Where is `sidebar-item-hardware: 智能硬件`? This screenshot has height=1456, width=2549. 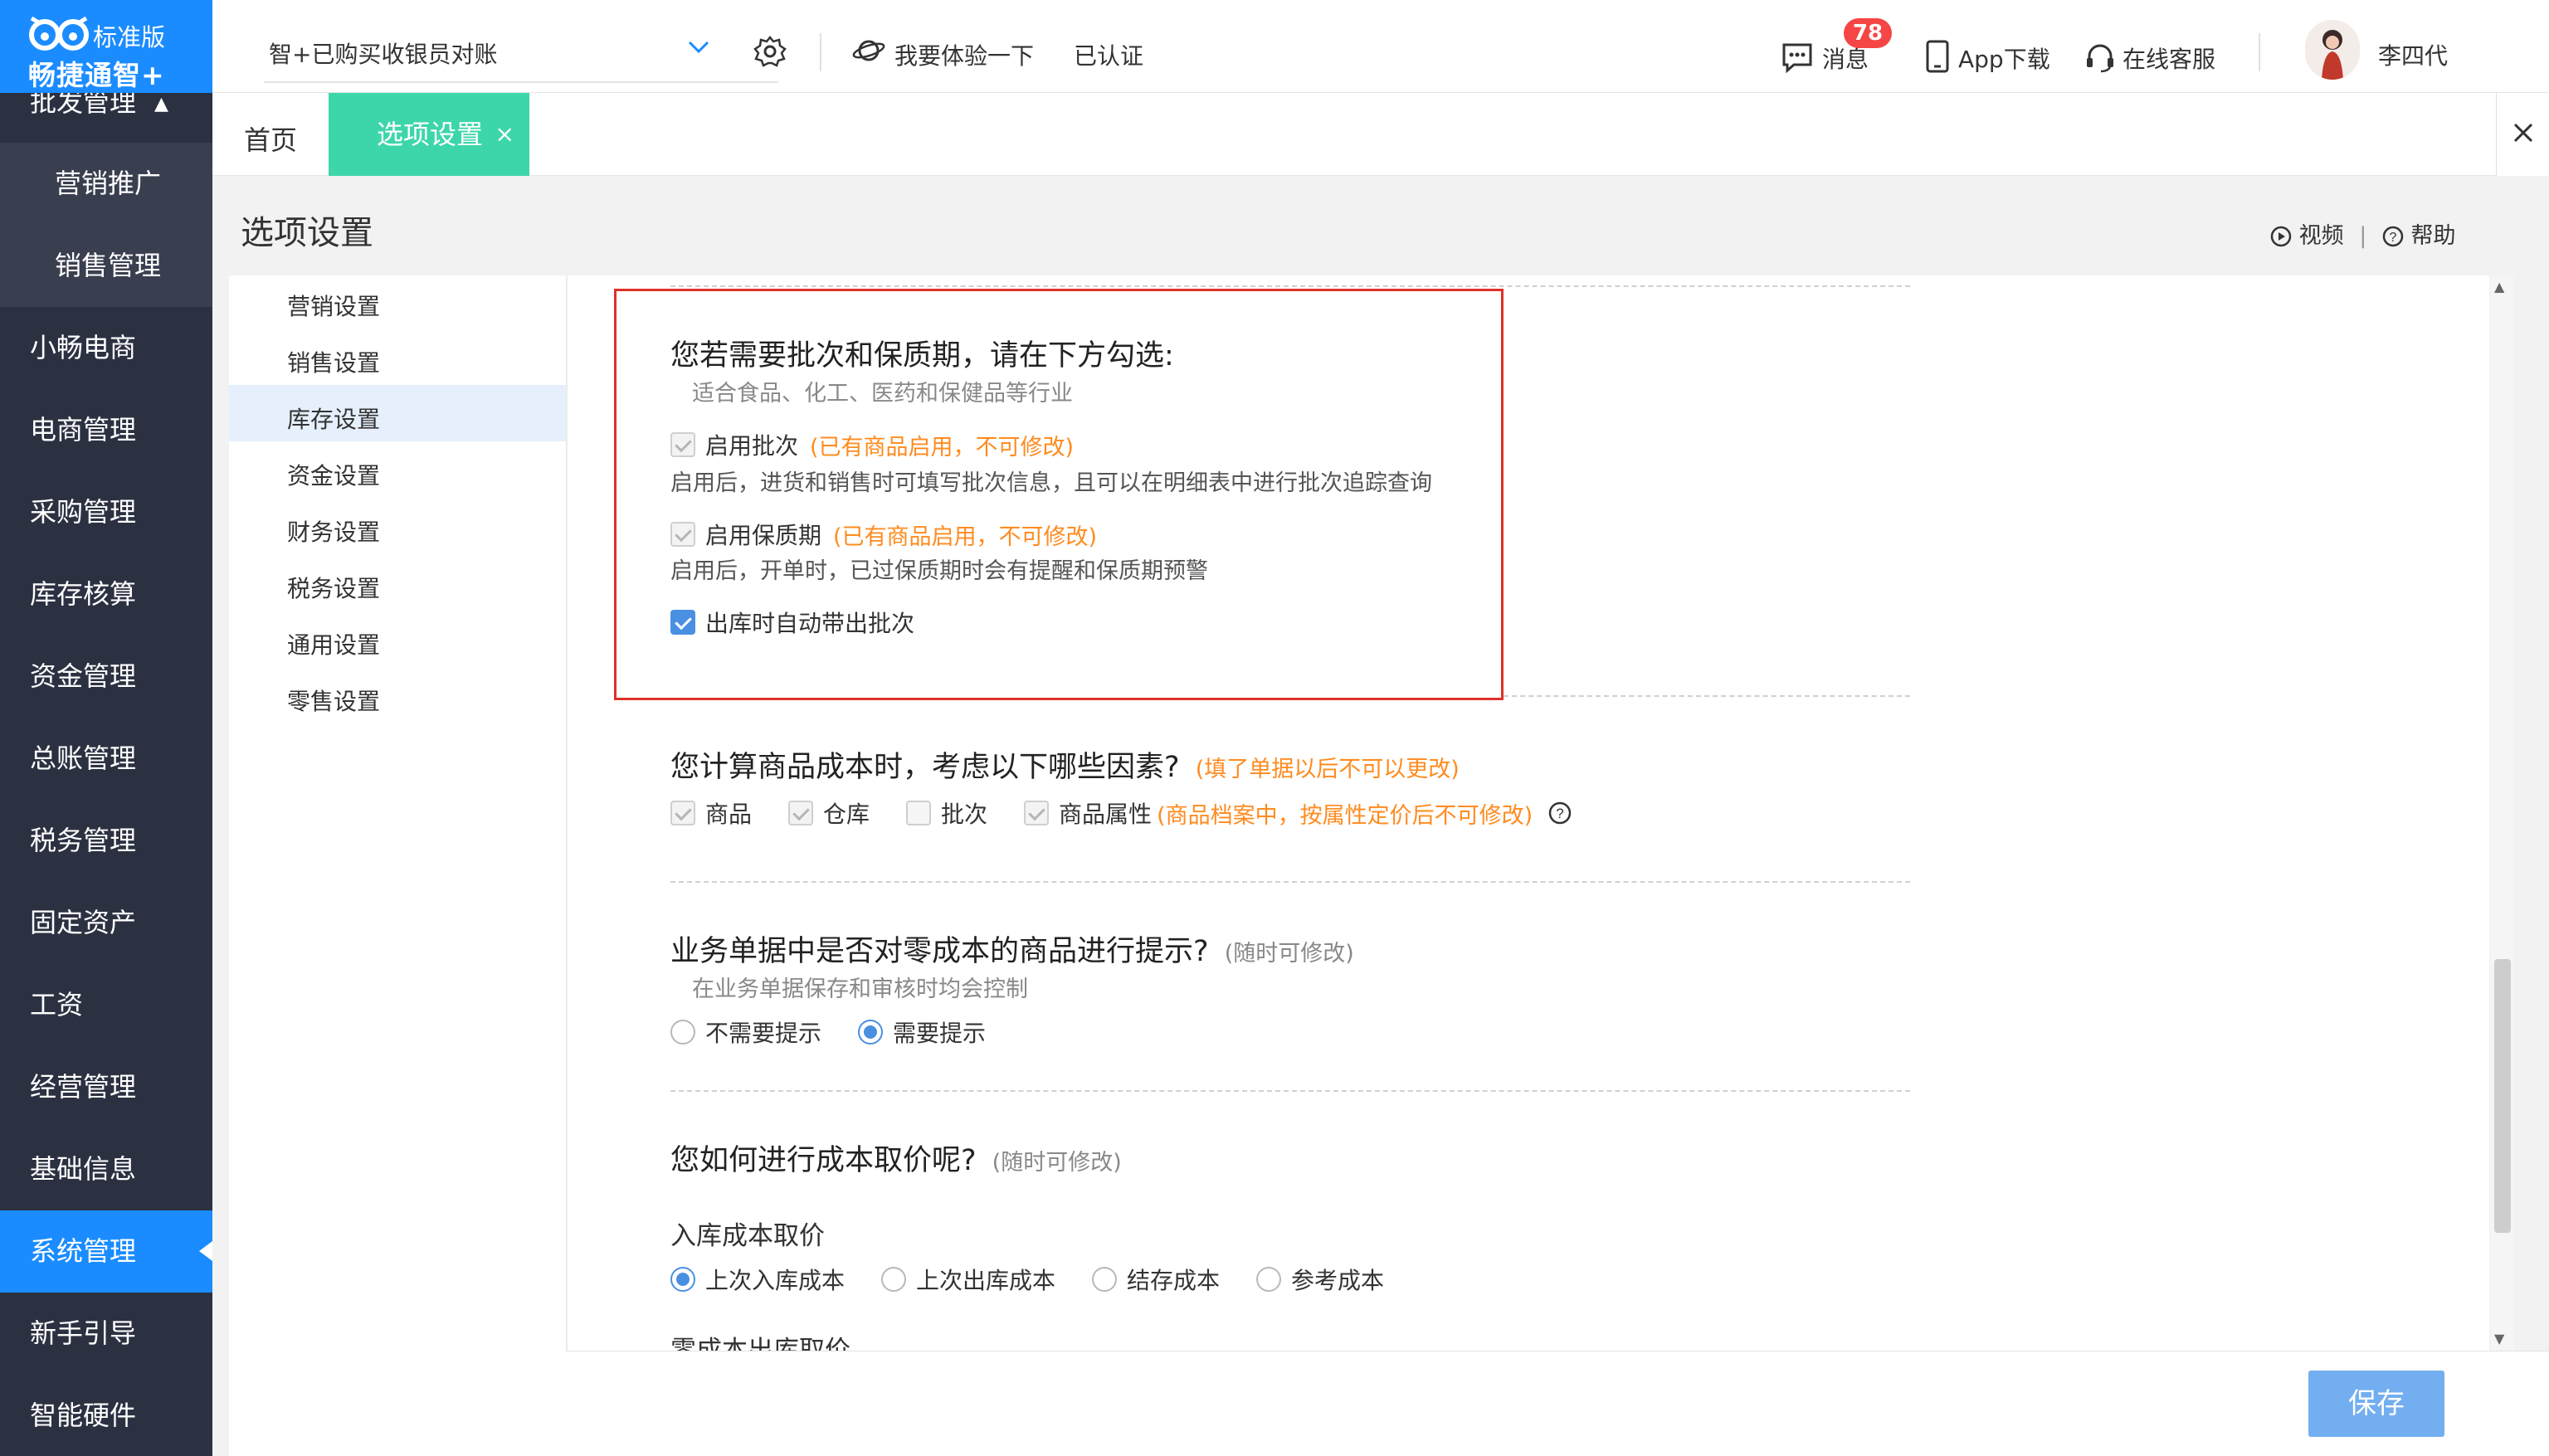 sidebar-item-hardware: 智能硬件 is located at coordinates (106, 1415).